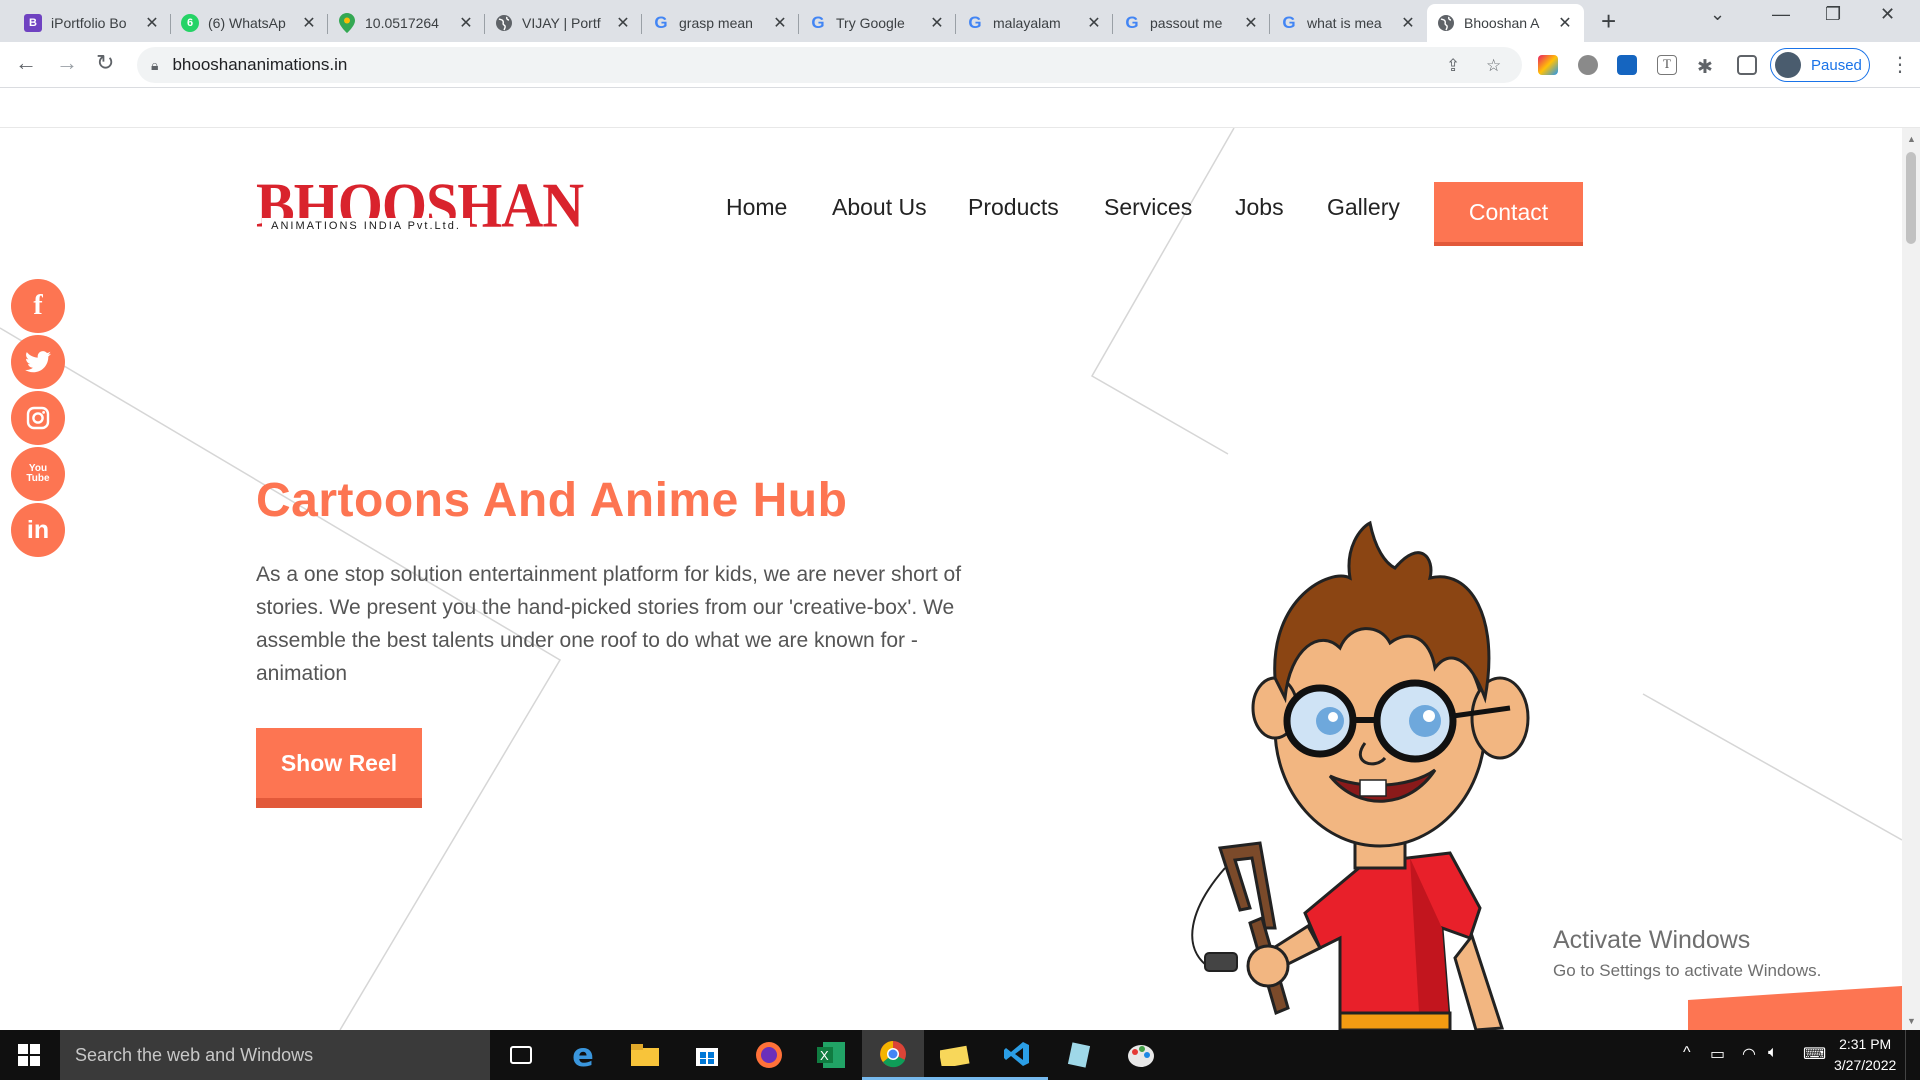  I want to click on browser-tab: G Try Google ✕, so click(877, 23).